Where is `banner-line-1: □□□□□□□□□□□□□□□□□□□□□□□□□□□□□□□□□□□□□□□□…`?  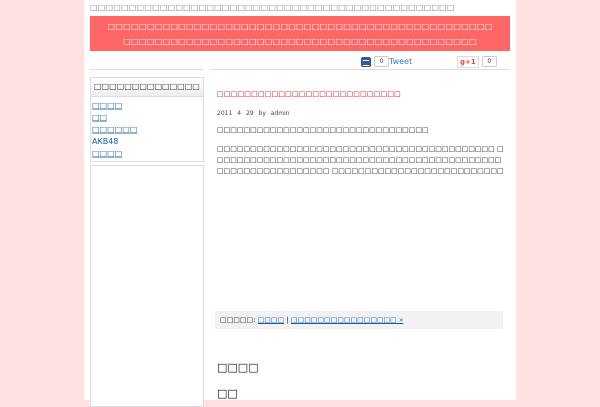 banner-line-1: □□□□□□□□□□□□□□□□□□□□□□□□□□□□□□□□□□□□□□□□… is located at coordinates (300, 26).